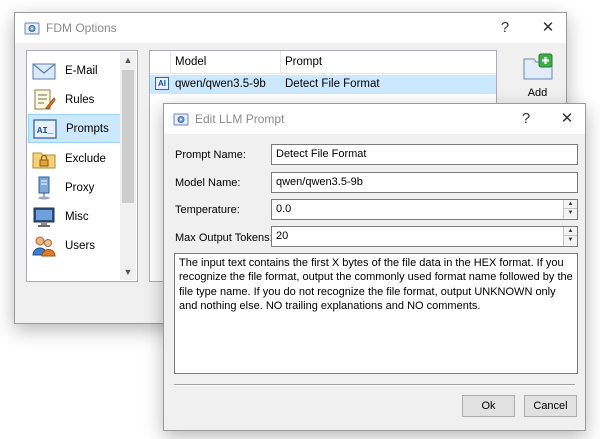 Image resolution: width=600 pixels, height=439 pixels. Describe the element at coordinates (284, 209) in the screenshot. I see `temperature-value: 0.0` at that location.